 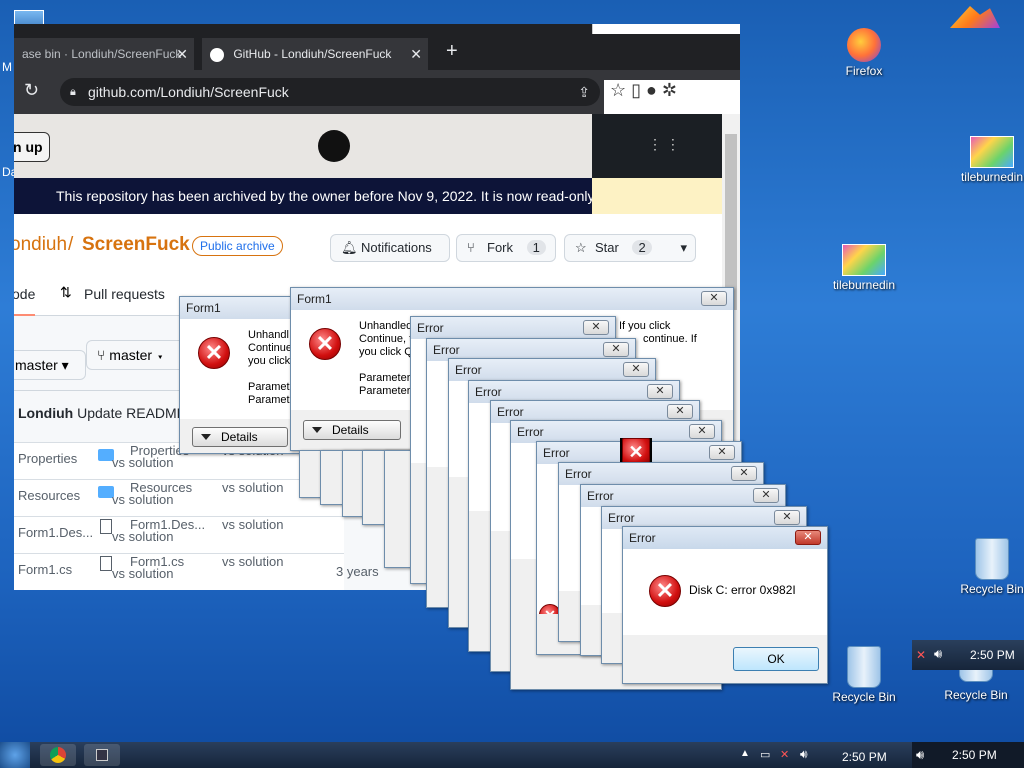 What do you see at coordinates (131, 413) in the screenshot?
I see `commit-message: Update README` at bounding box center [131, 413].